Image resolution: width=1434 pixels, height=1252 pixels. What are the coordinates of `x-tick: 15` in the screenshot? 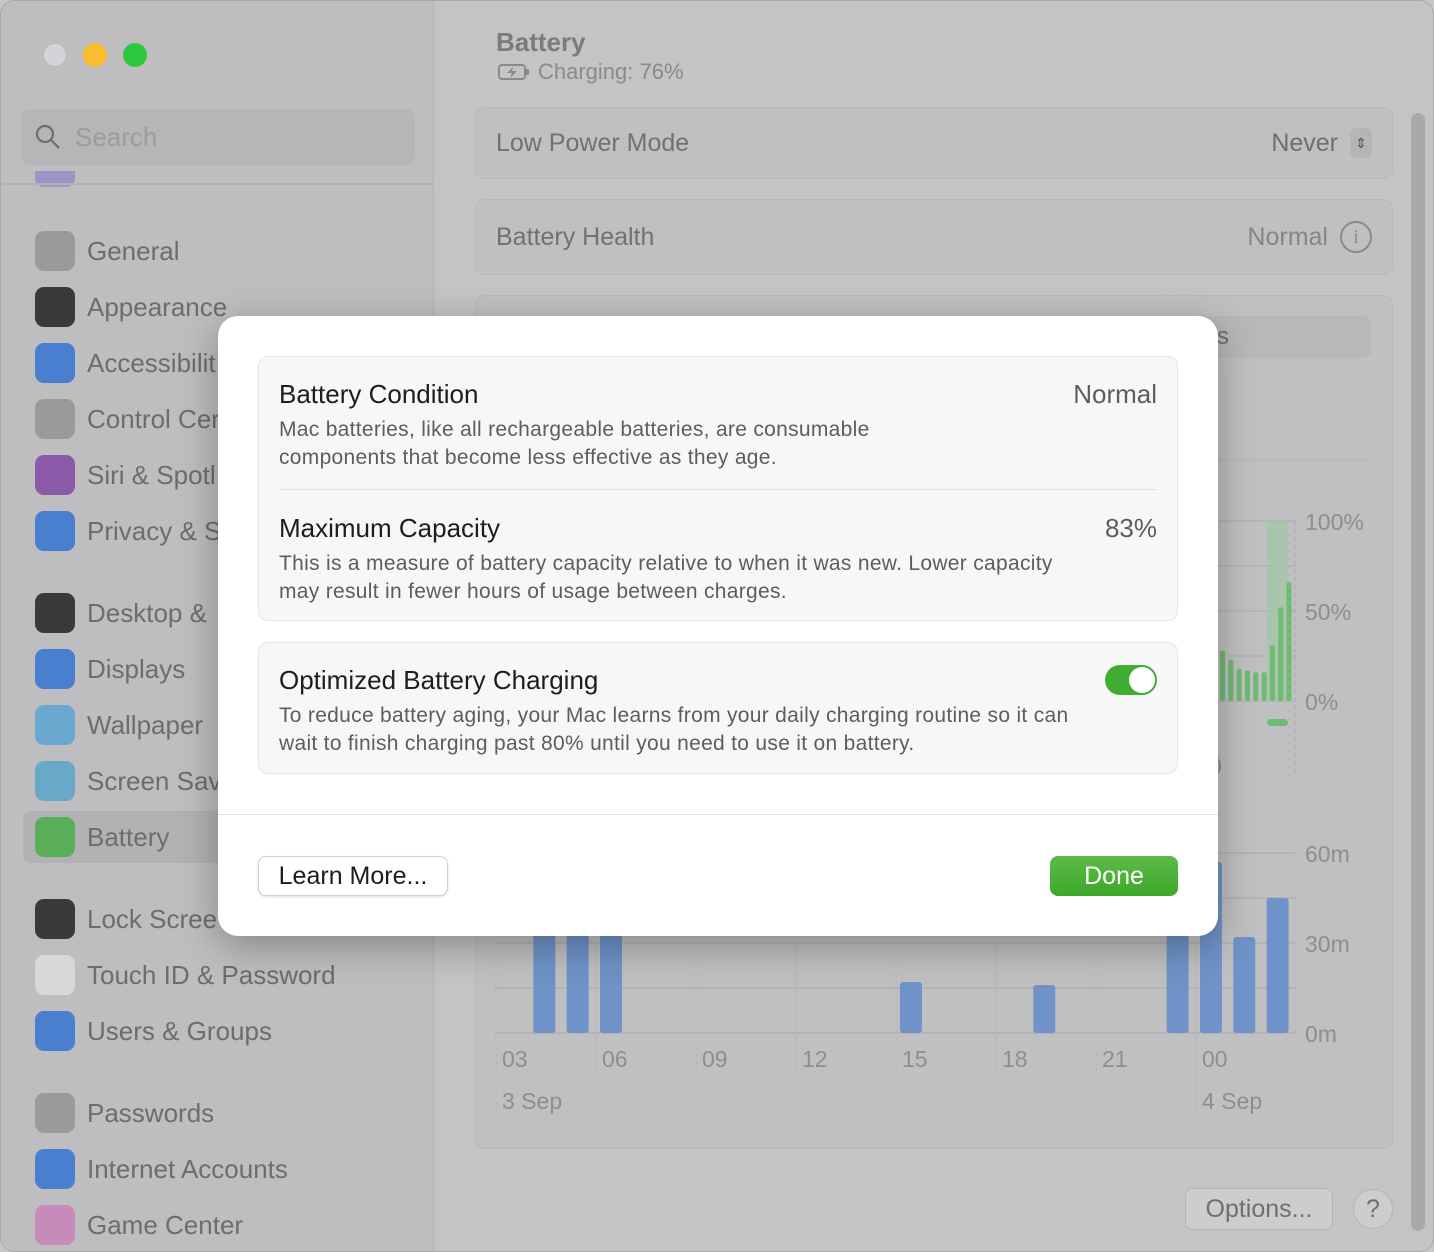 It's located at (915, 1059).